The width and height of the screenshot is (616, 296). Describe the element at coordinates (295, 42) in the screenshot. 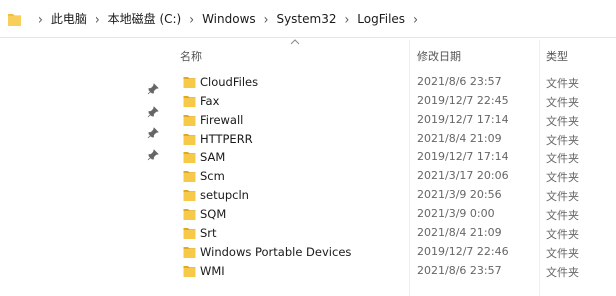

I see `sort-ascending-icon` at that location.